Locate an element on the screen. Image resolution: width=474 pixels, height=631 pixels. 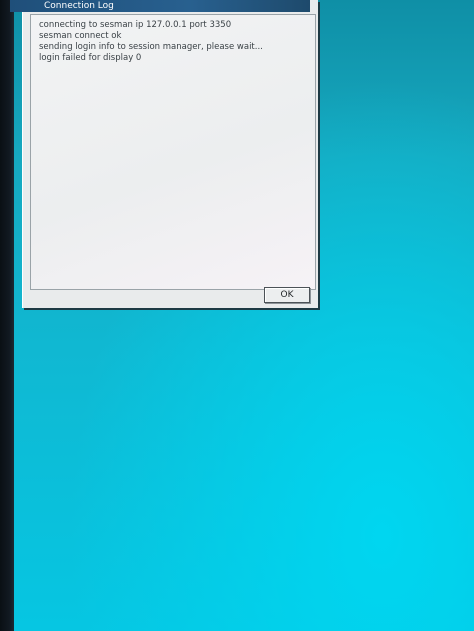
log-line: sesman connect ok is located at coordinates (80, 36).